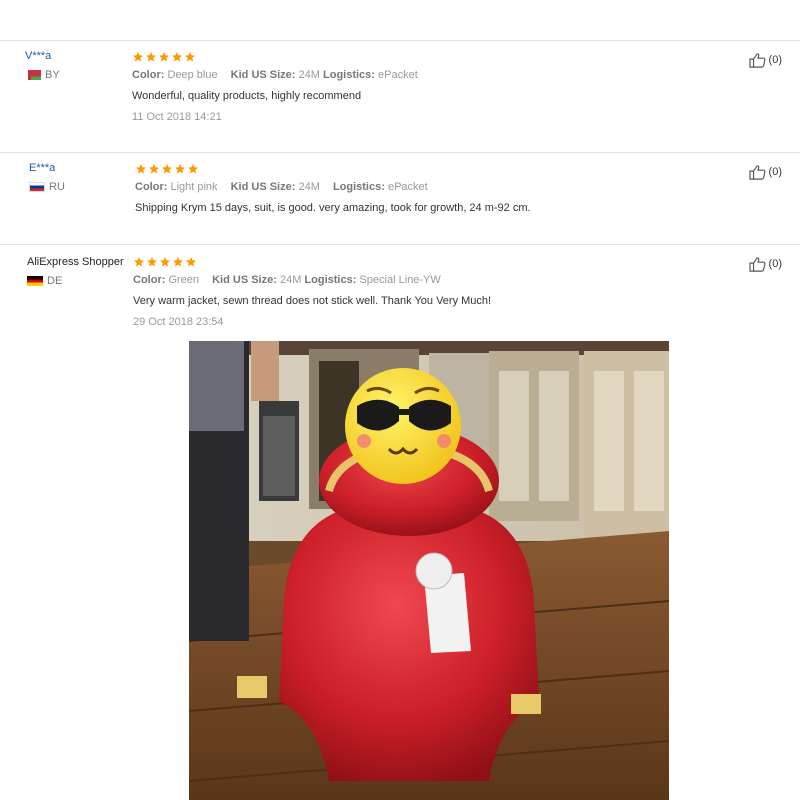 This screenshot has width=800, height=800. Describe the element at coordinates (57, 187) in the screenshot. I see `country-code: RU` at that location.